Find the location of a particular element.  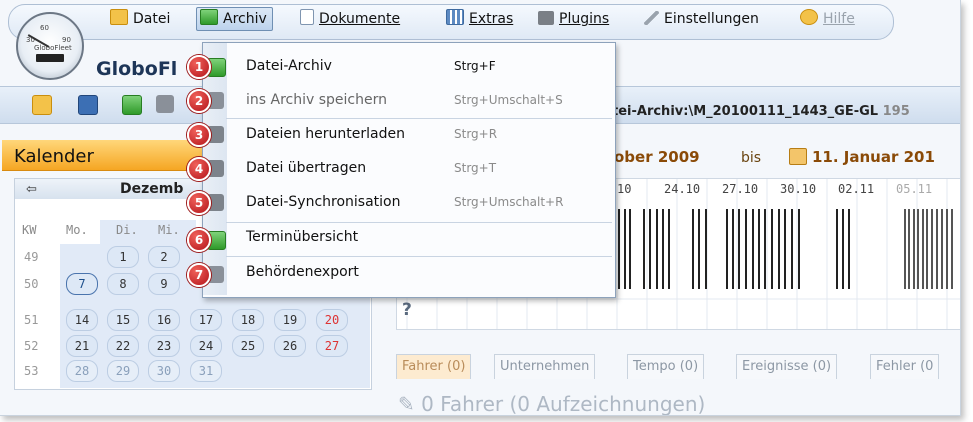

grid-icon is located at coordinates (455, 17).